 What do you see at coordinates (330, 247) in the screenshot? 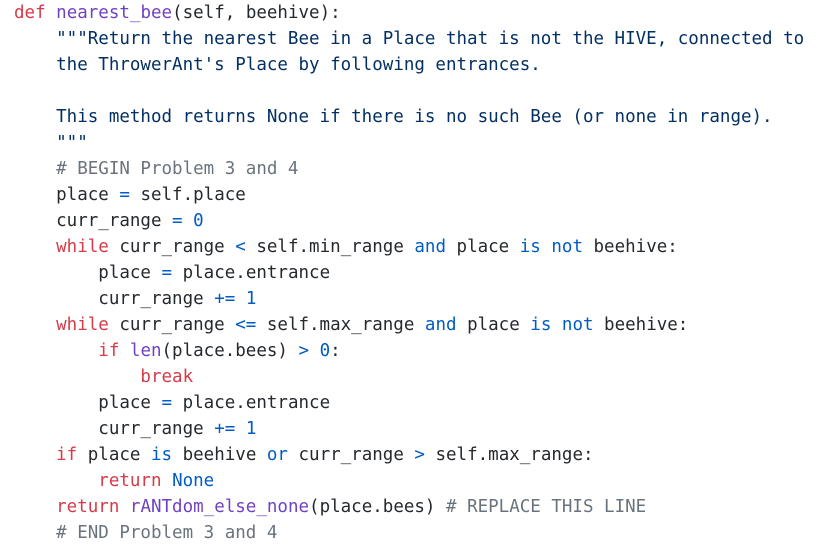
I see `code-token: self.min_range` at bounding box center [330, 247].